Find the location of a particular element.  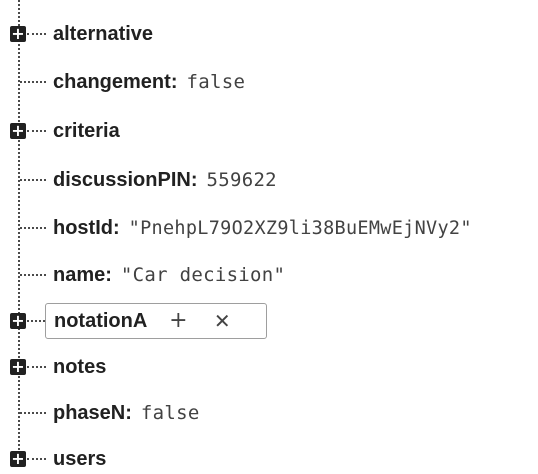

tree-node-notes: + notes is located at coordinates (269, 367).